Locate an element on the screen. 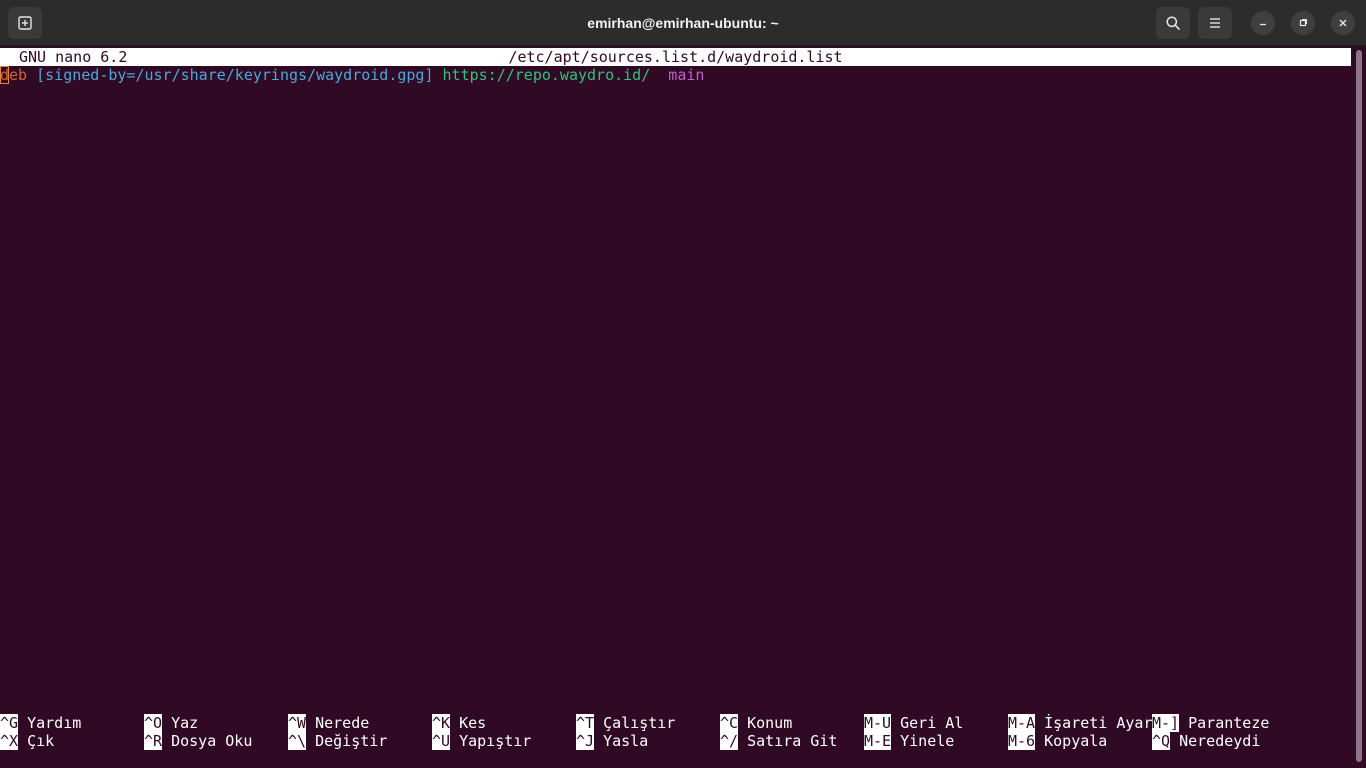 This screenshot has height=768, width=1366. minimize-icon is located at coordinates (1263, 23).